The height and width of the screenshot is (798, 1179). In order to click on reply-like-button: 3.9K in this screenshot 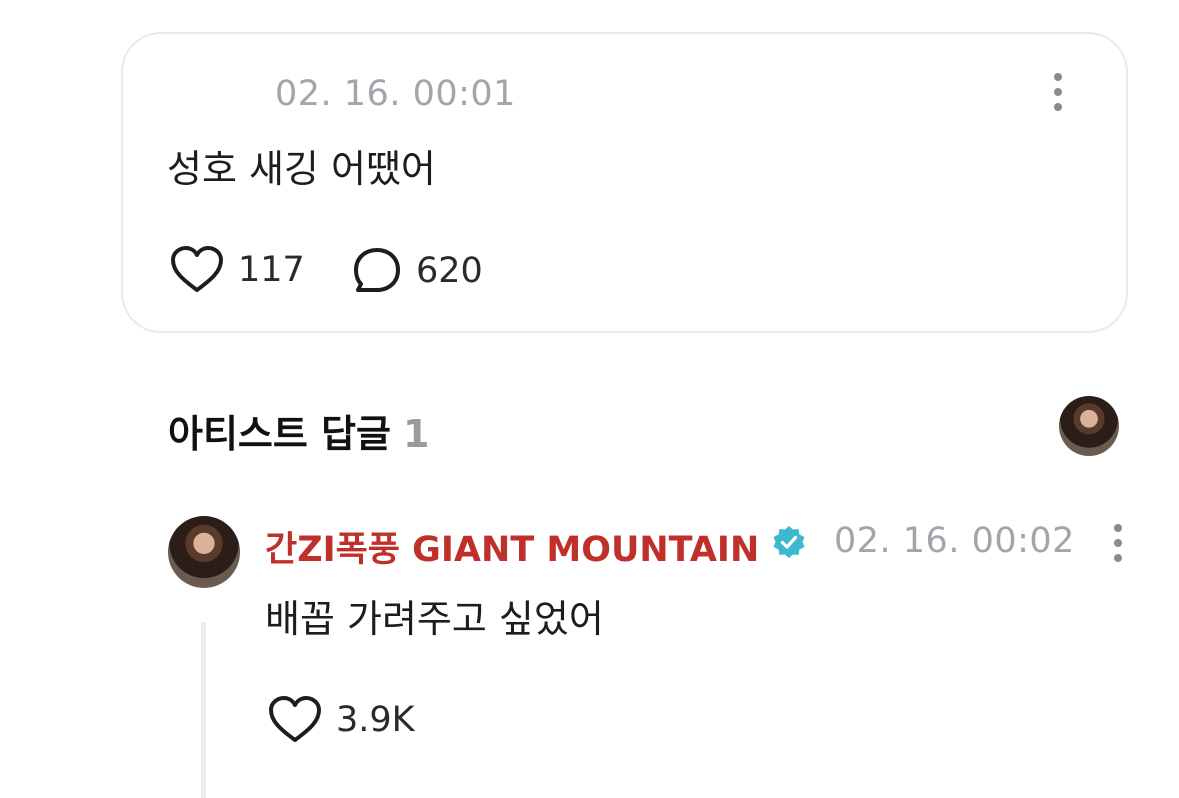, I will do `click(341, 720)`.